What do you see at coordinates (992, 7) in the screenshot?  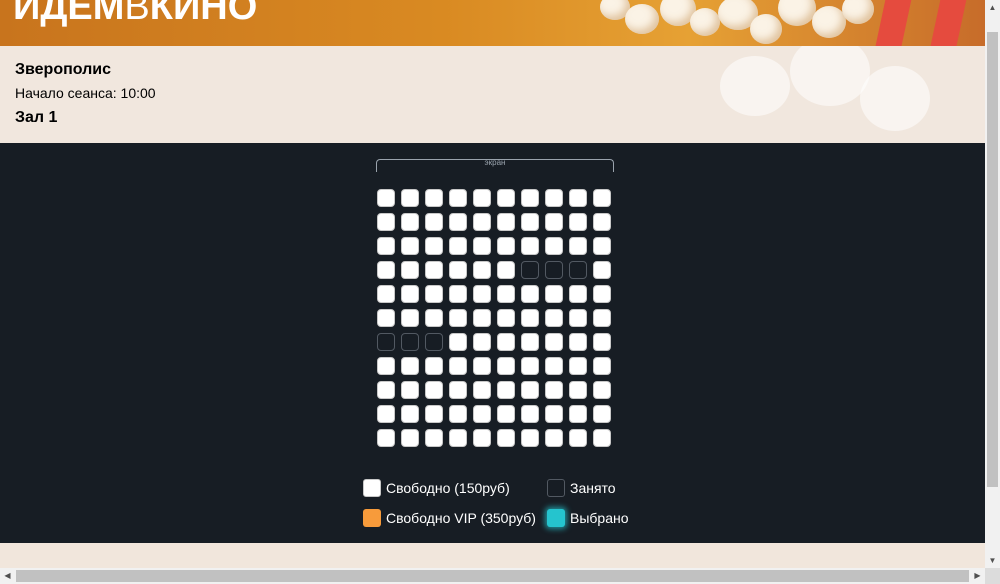 I see `arrow-up-icon: ▲` at bounding box center [992, 7].